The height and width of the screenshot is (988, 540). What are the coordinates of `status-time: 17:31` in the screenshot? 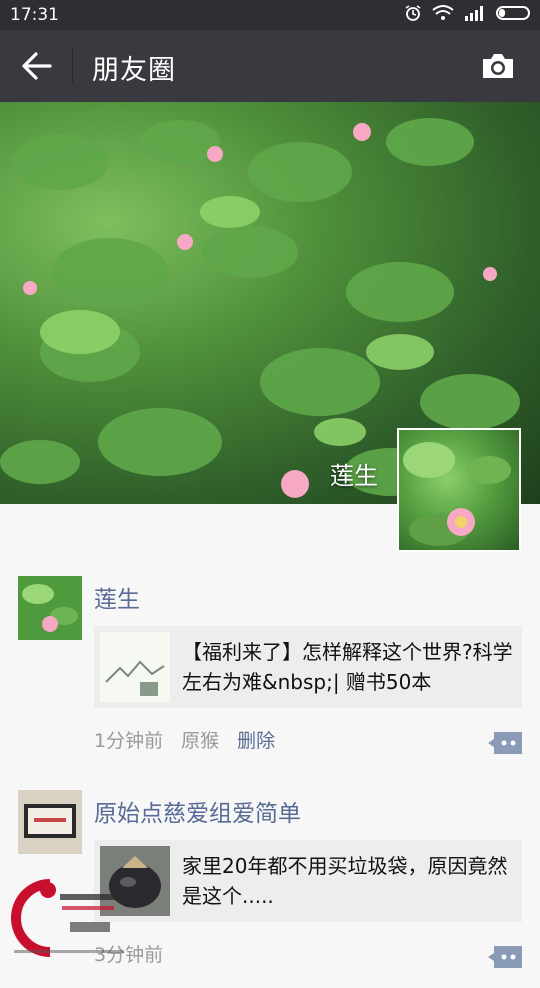 It's located at (34, 15).